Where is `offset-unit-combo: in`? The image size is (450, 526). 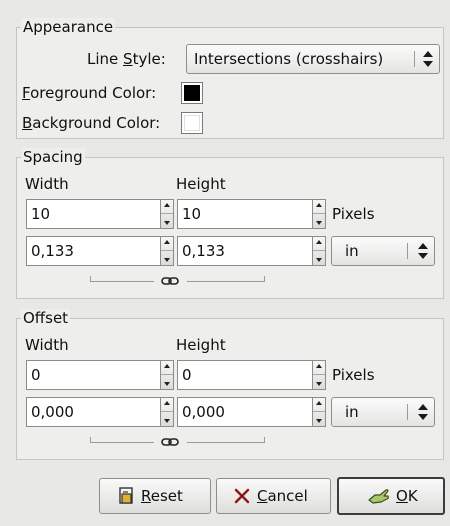 offset-unit-combo: in is located at coordinates (383, 412).